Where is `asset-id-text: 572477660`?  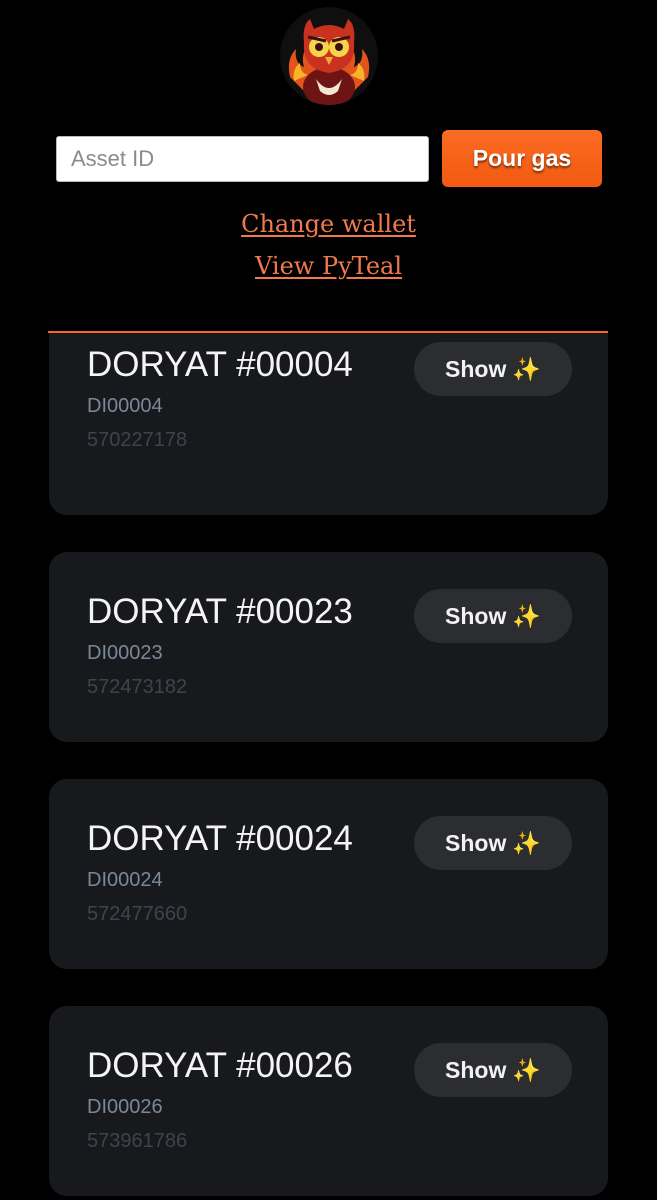
asset-id-text: 572477660 is located at coordinates (137, 914).